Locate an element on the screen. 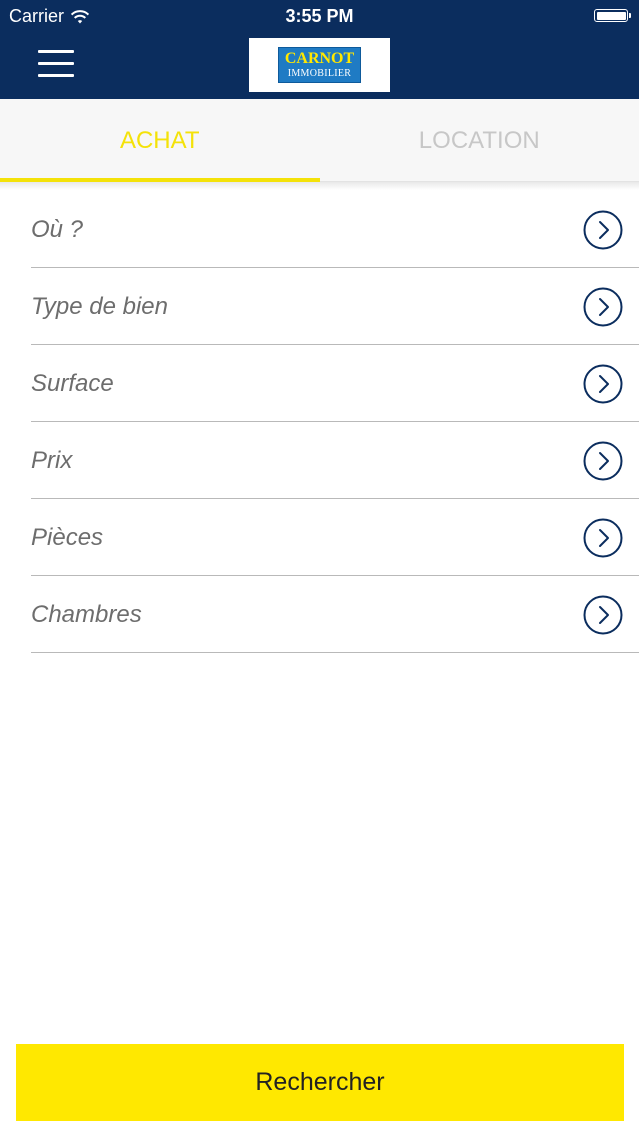  transaction-tabs: ACHAT LOCATION is located at coordinates (319, 140).